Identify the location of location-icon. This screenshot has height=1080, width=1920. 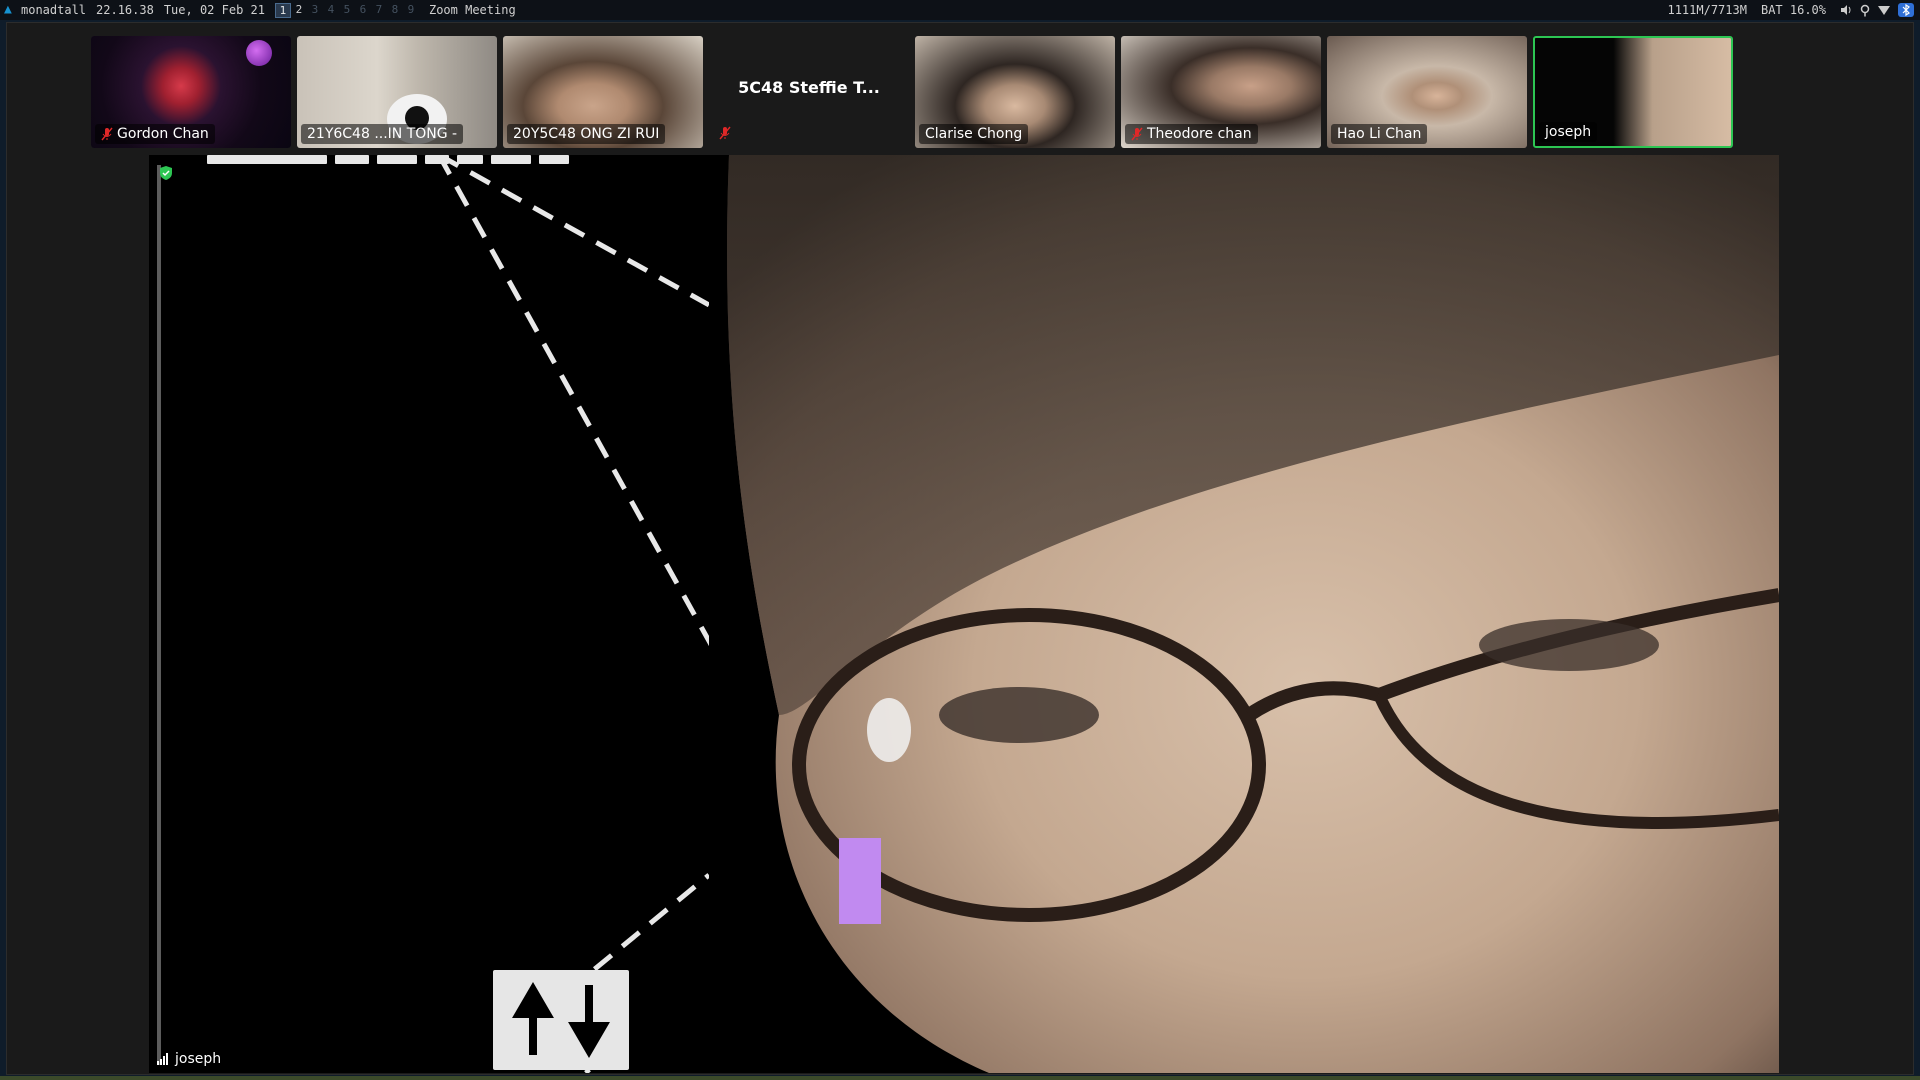
(1865, 10).